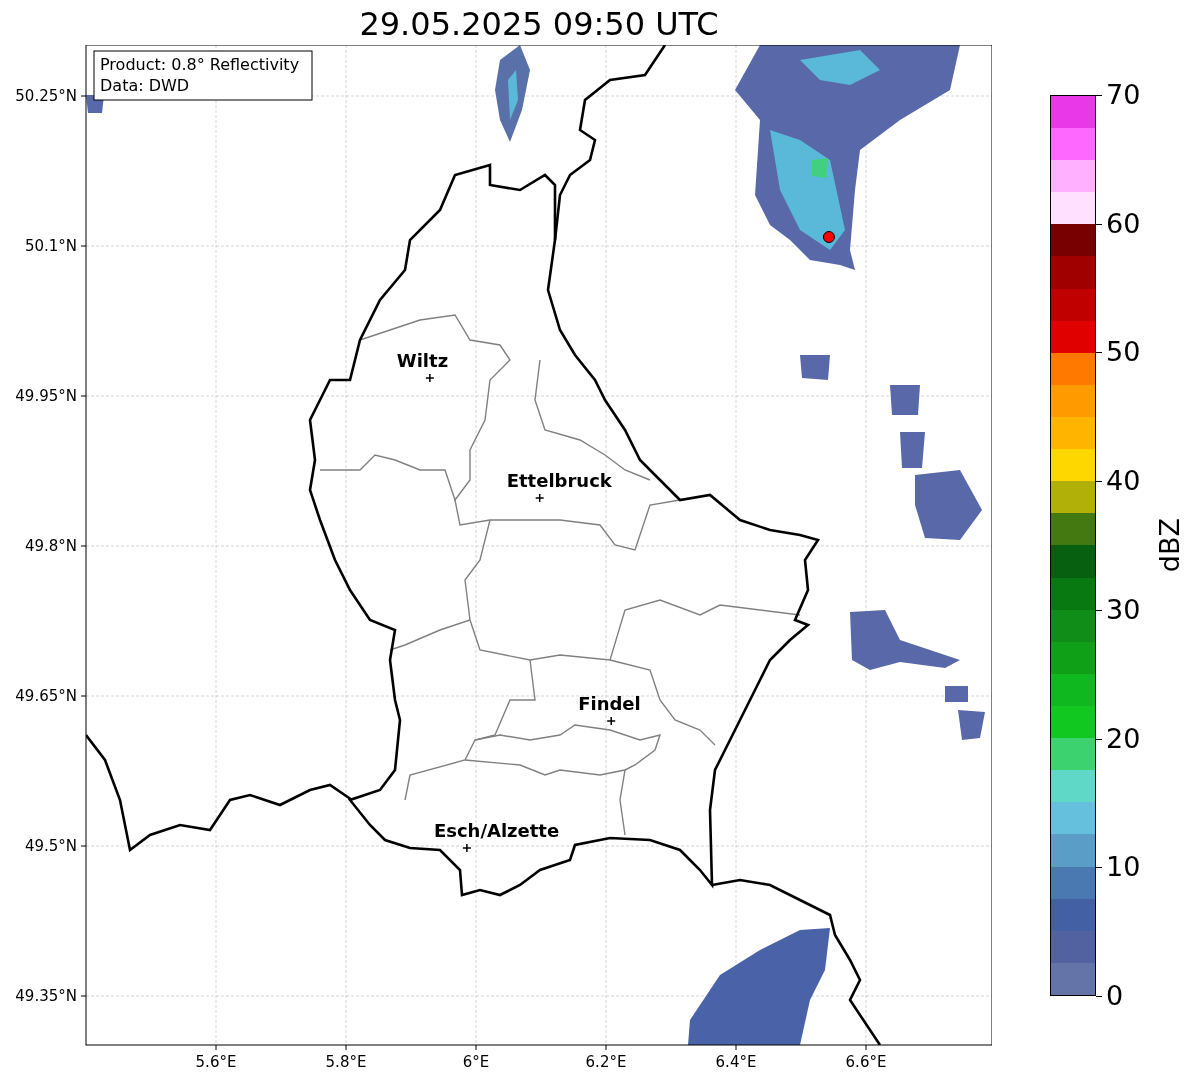  I want to click on latitude-label: 50.25°N, so click(46, 96).